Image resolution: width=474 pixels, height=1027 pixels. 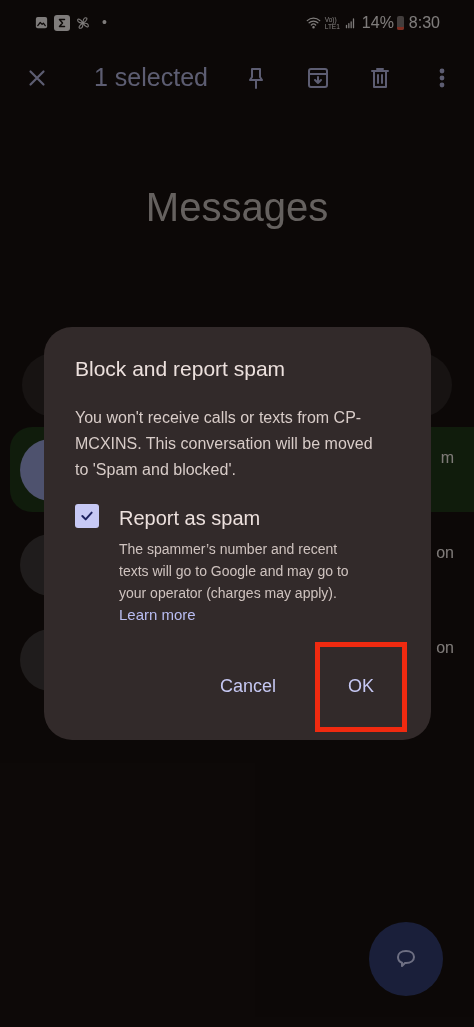 I want to click on message-snippet: m, so click(x=447, y=457).